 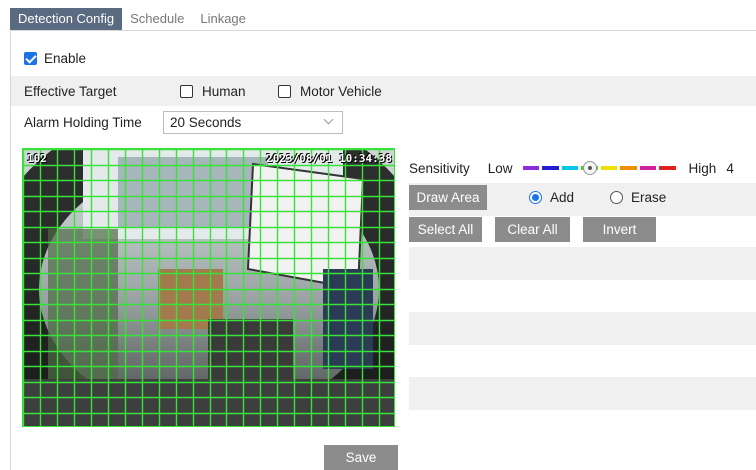 What do you see at coordinates (70, 91) in the screenshot?
I see `effective-target-label: Effective Target` at bounding box center [70, 91].